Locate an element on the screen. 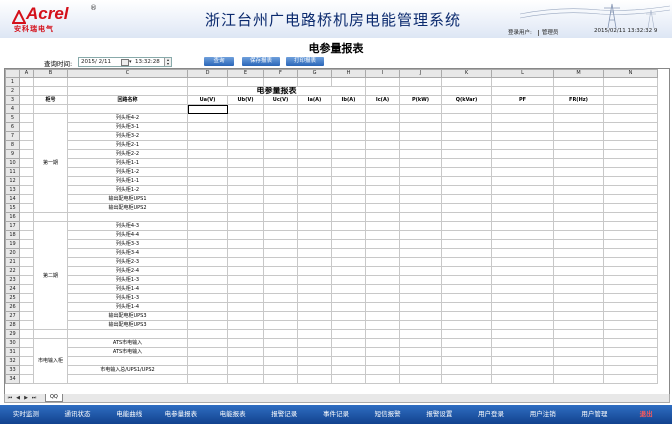  row-number: 2 is located at coordinates (12, 91).